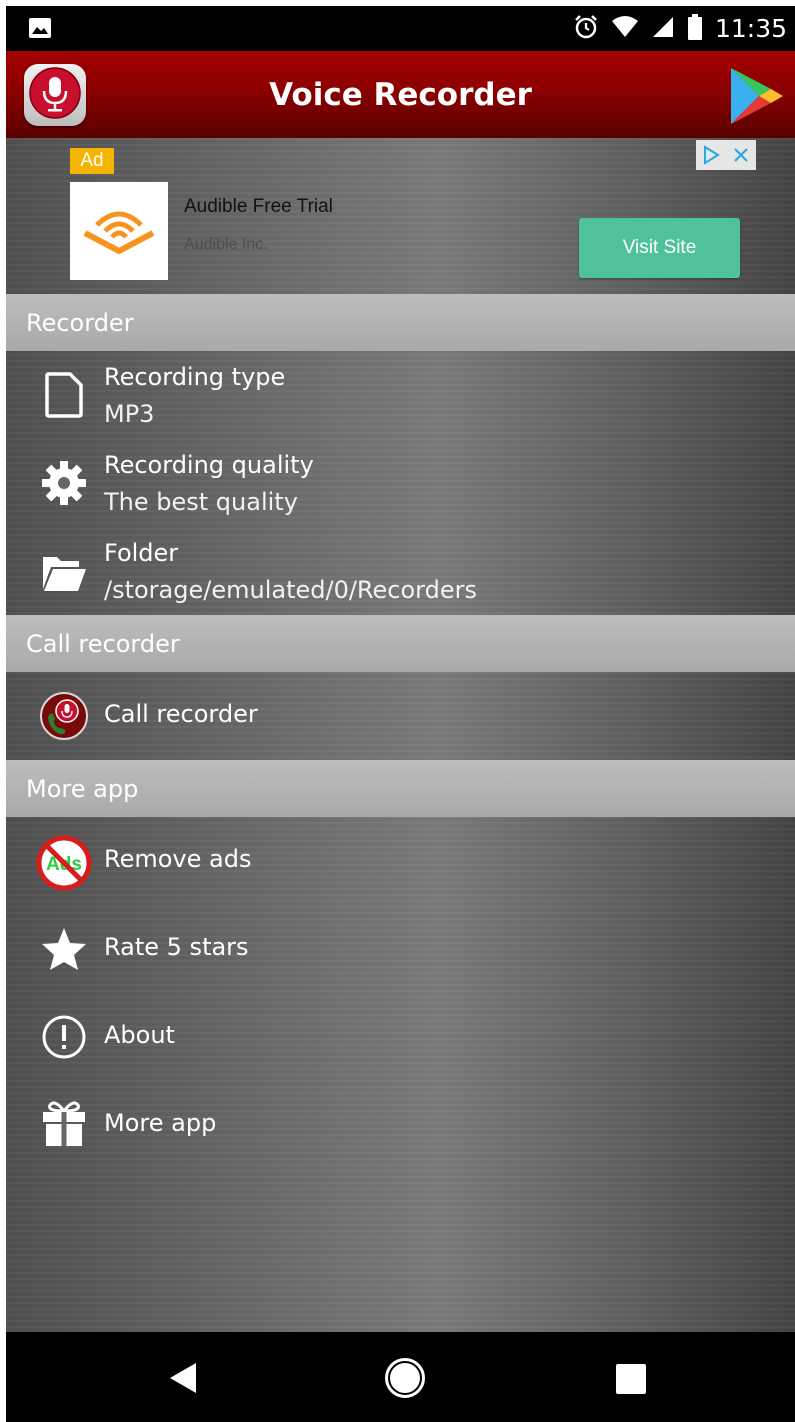  What do you see at coordinates (64, 573) in the screenshot?
I see `folder-icon` at bounding box center [64, 573].